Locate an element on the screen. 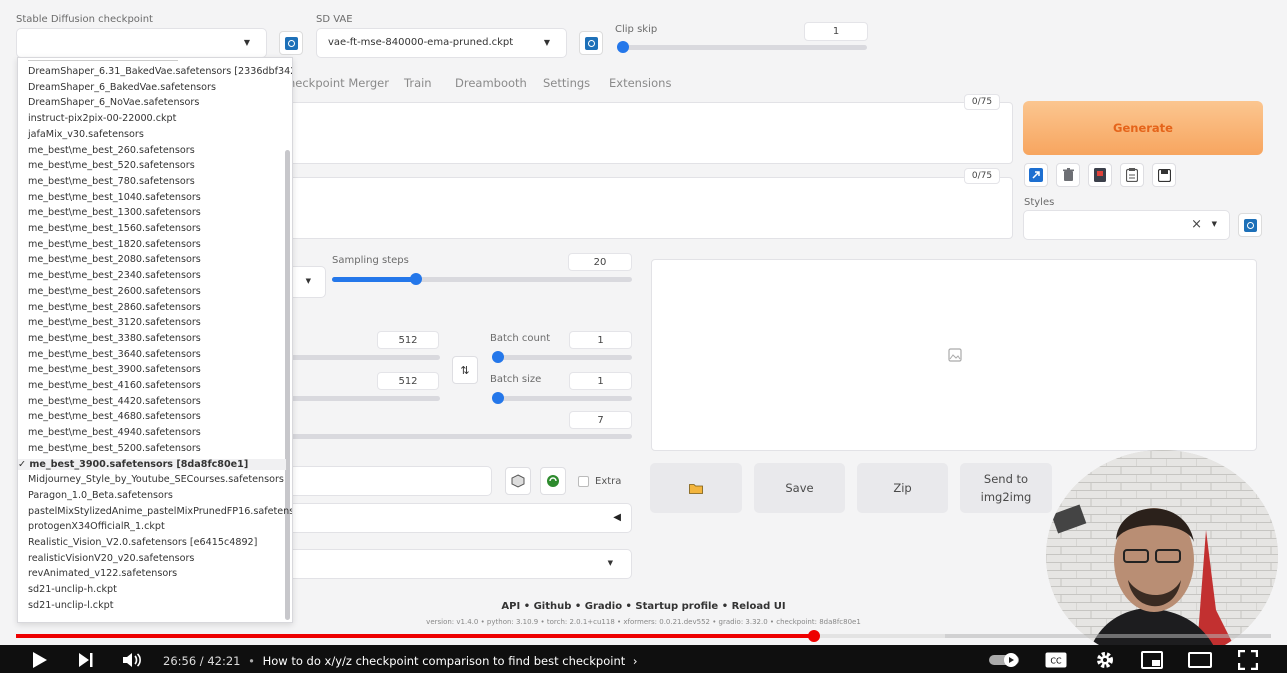 The width and height of the screenshot is (1287, 673). checkpoint-refresh-button is located at coordinates (291, 43).